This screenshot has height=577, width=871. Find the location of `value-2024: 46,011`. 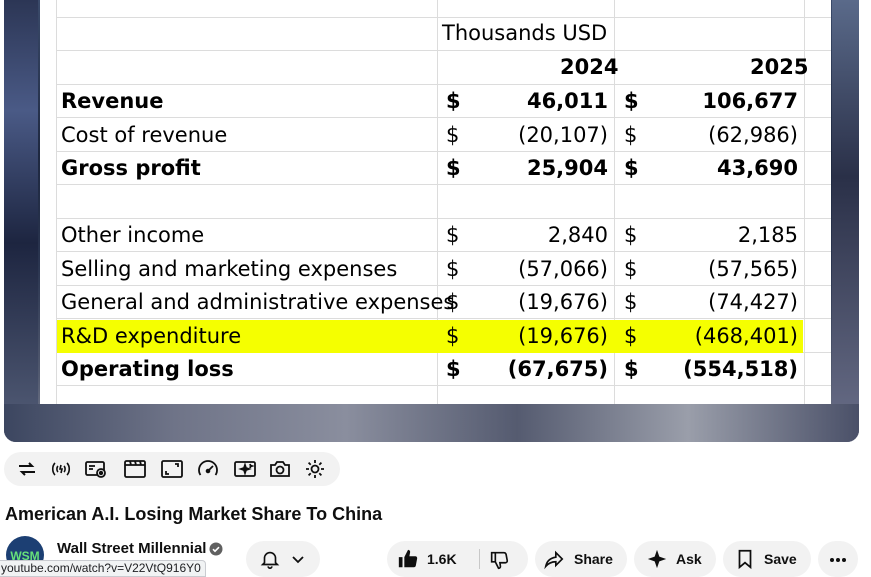

value-2024: 46,011 is located at coordinates (567, 101).